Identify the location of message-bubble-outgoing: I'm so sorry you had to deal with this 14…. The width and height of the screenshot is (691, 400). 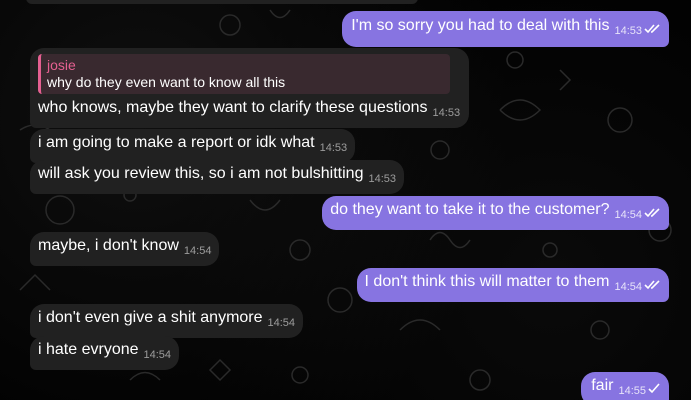
(505, 29).